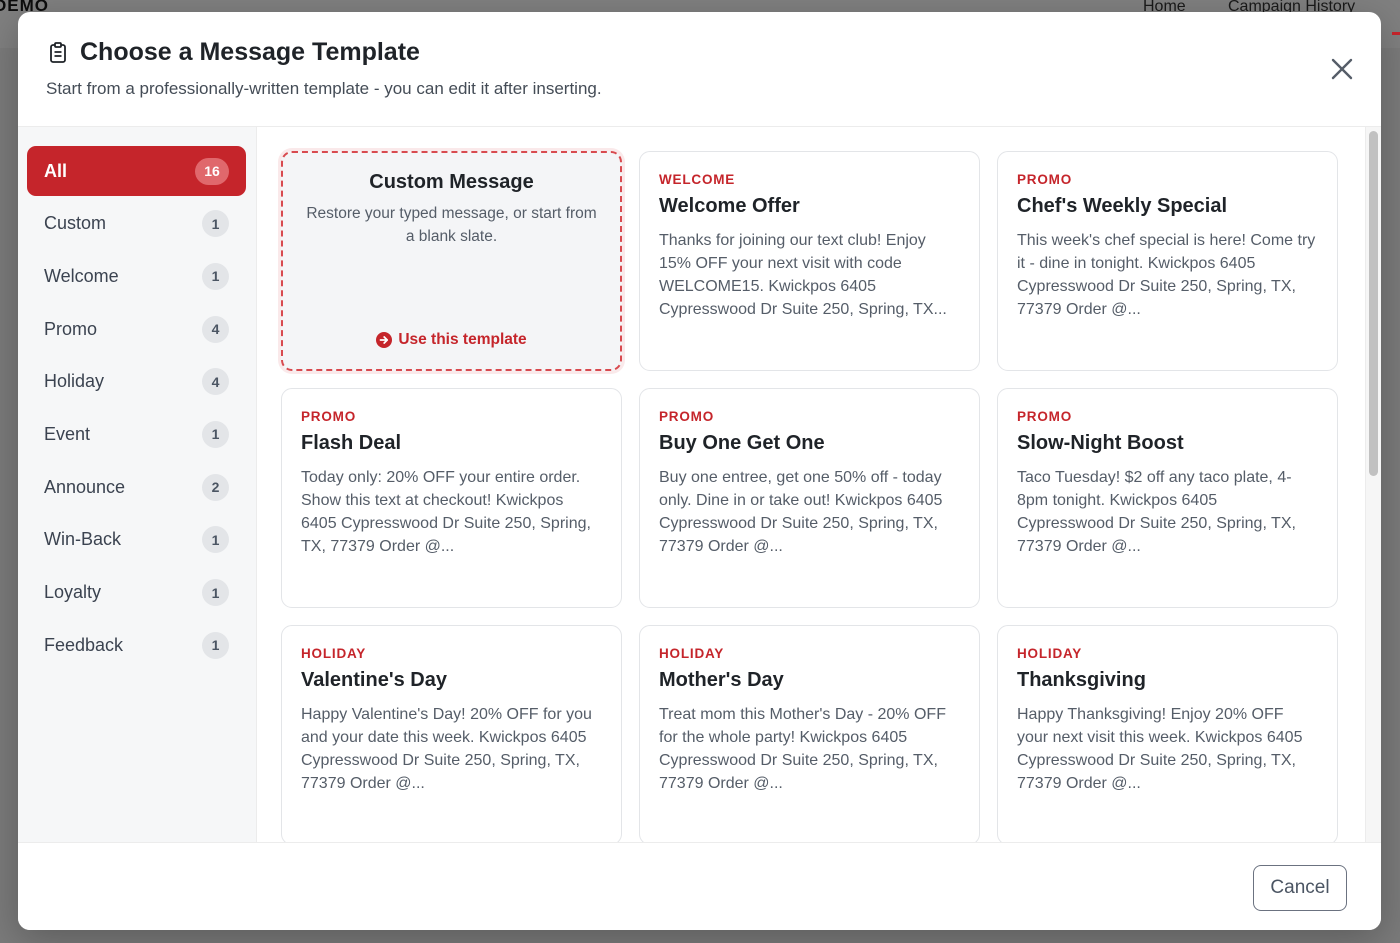 This screenshot has height=943, width=1400. I want to click on category-label: Feedback, so click(84, 644).